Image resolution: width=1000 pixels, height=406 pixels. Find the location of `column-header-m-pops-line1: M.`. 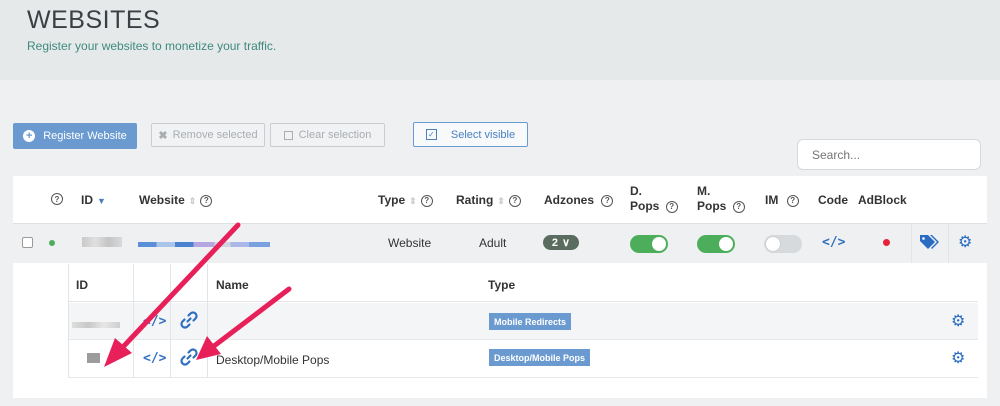

column-header-m-pops-line1: M. is located at coordinates (704, 191).